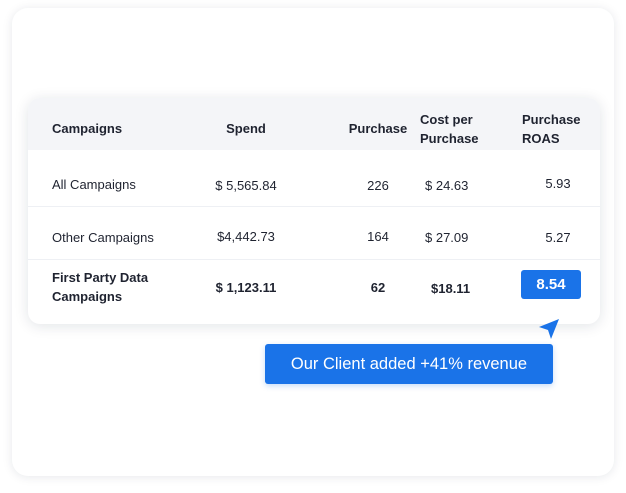 This screenshot has width=626, height=493. What do you see at coordinates (87, 296) in the screenshot?
I see `row-campaign-line2: Campaigns` at bounding box center [87, 296].